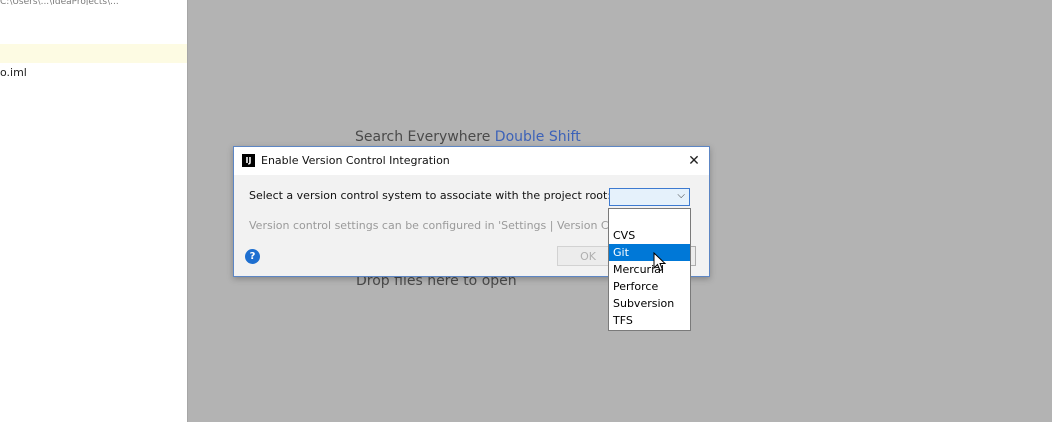  What do you see at coordinates (649, 218) in the screenshot?
I see `vcs-option-none` at bounding box center [649, 218].